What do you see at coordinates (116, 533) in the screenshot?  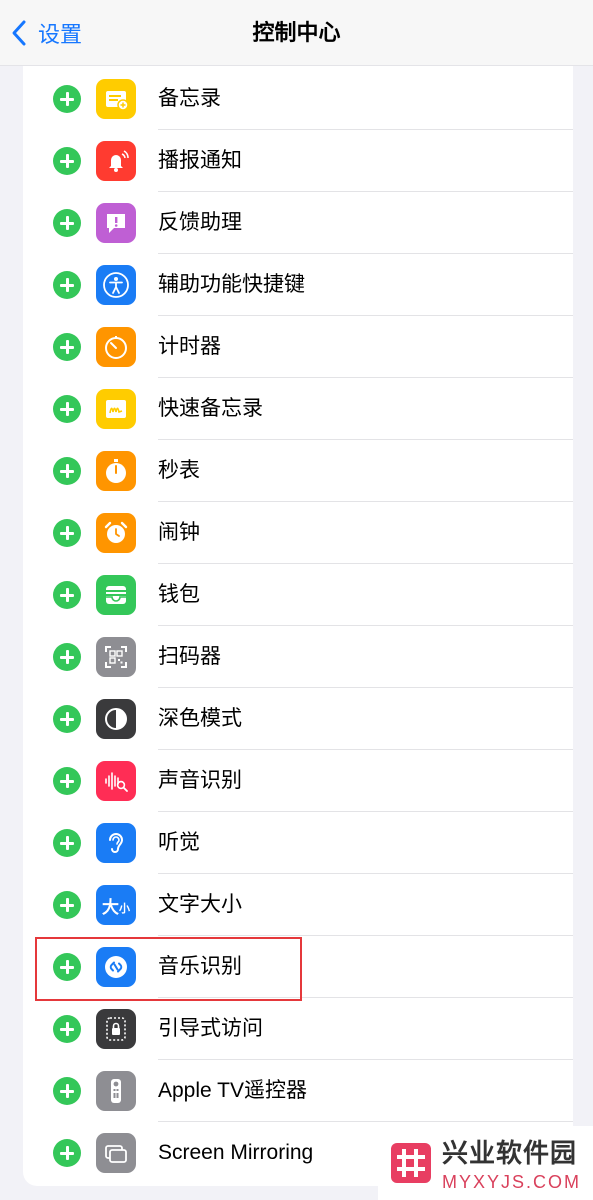 I see `alarm-icon` at bounding box center [116, 533].